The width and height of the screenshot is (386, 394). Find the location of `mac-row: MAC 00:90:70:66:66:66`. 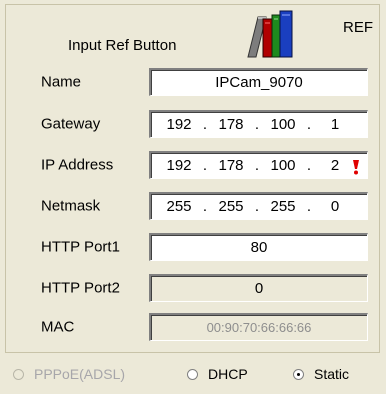

mac-row: MAC 00:90:70:66:66:66 is located at coordinates (192, 327).